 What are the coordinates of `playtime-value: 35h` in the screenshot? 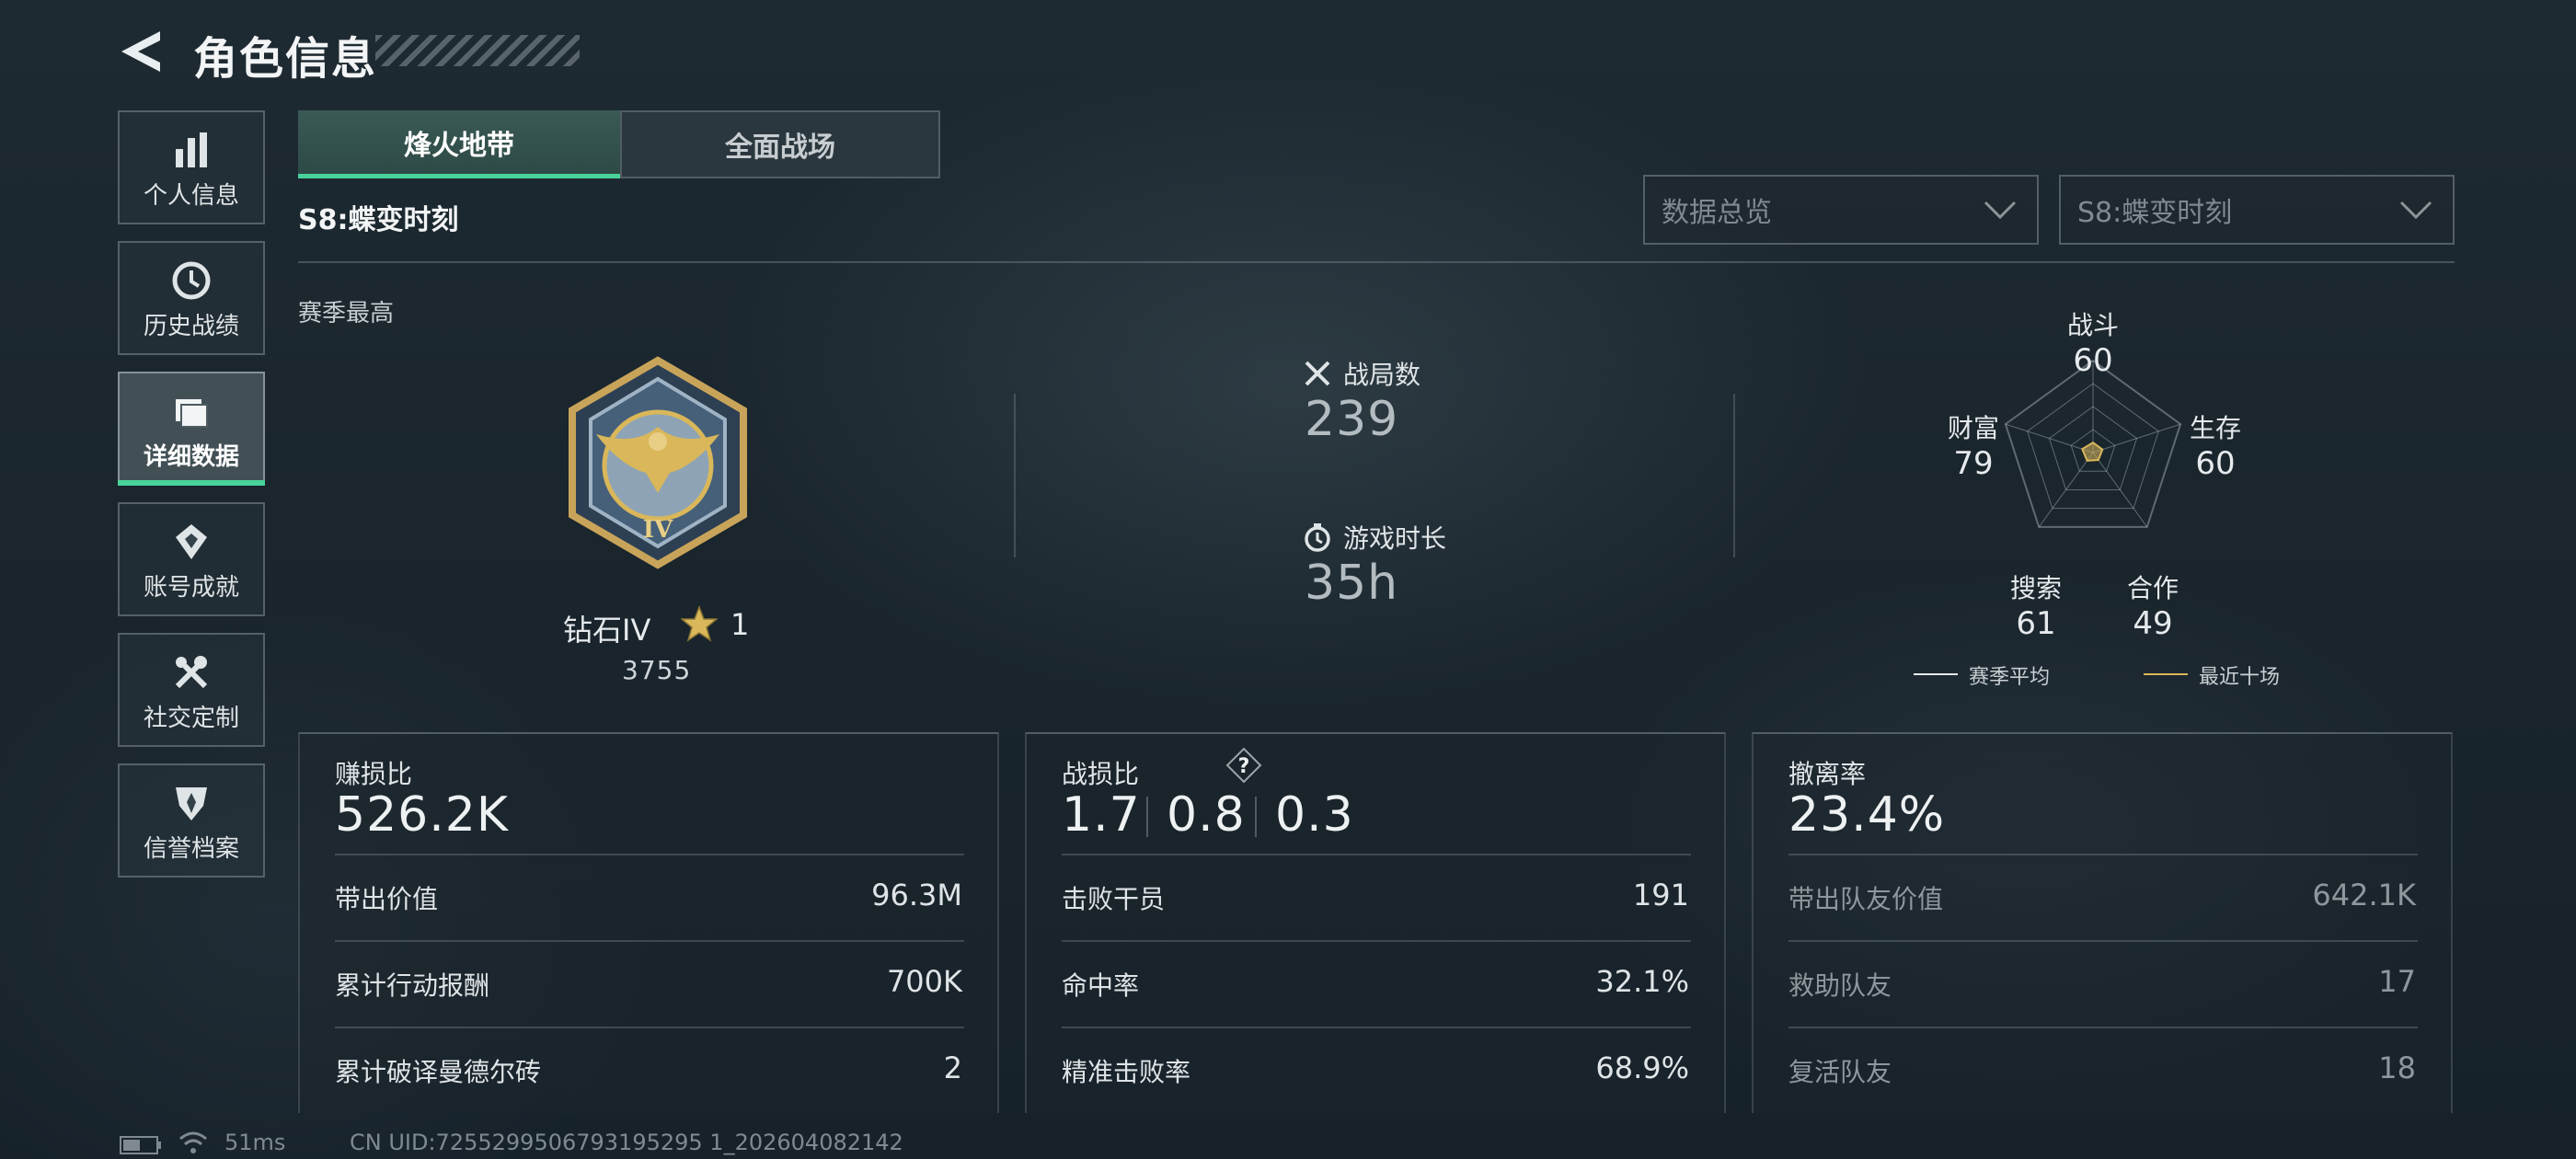 It's located at (1352, 583).